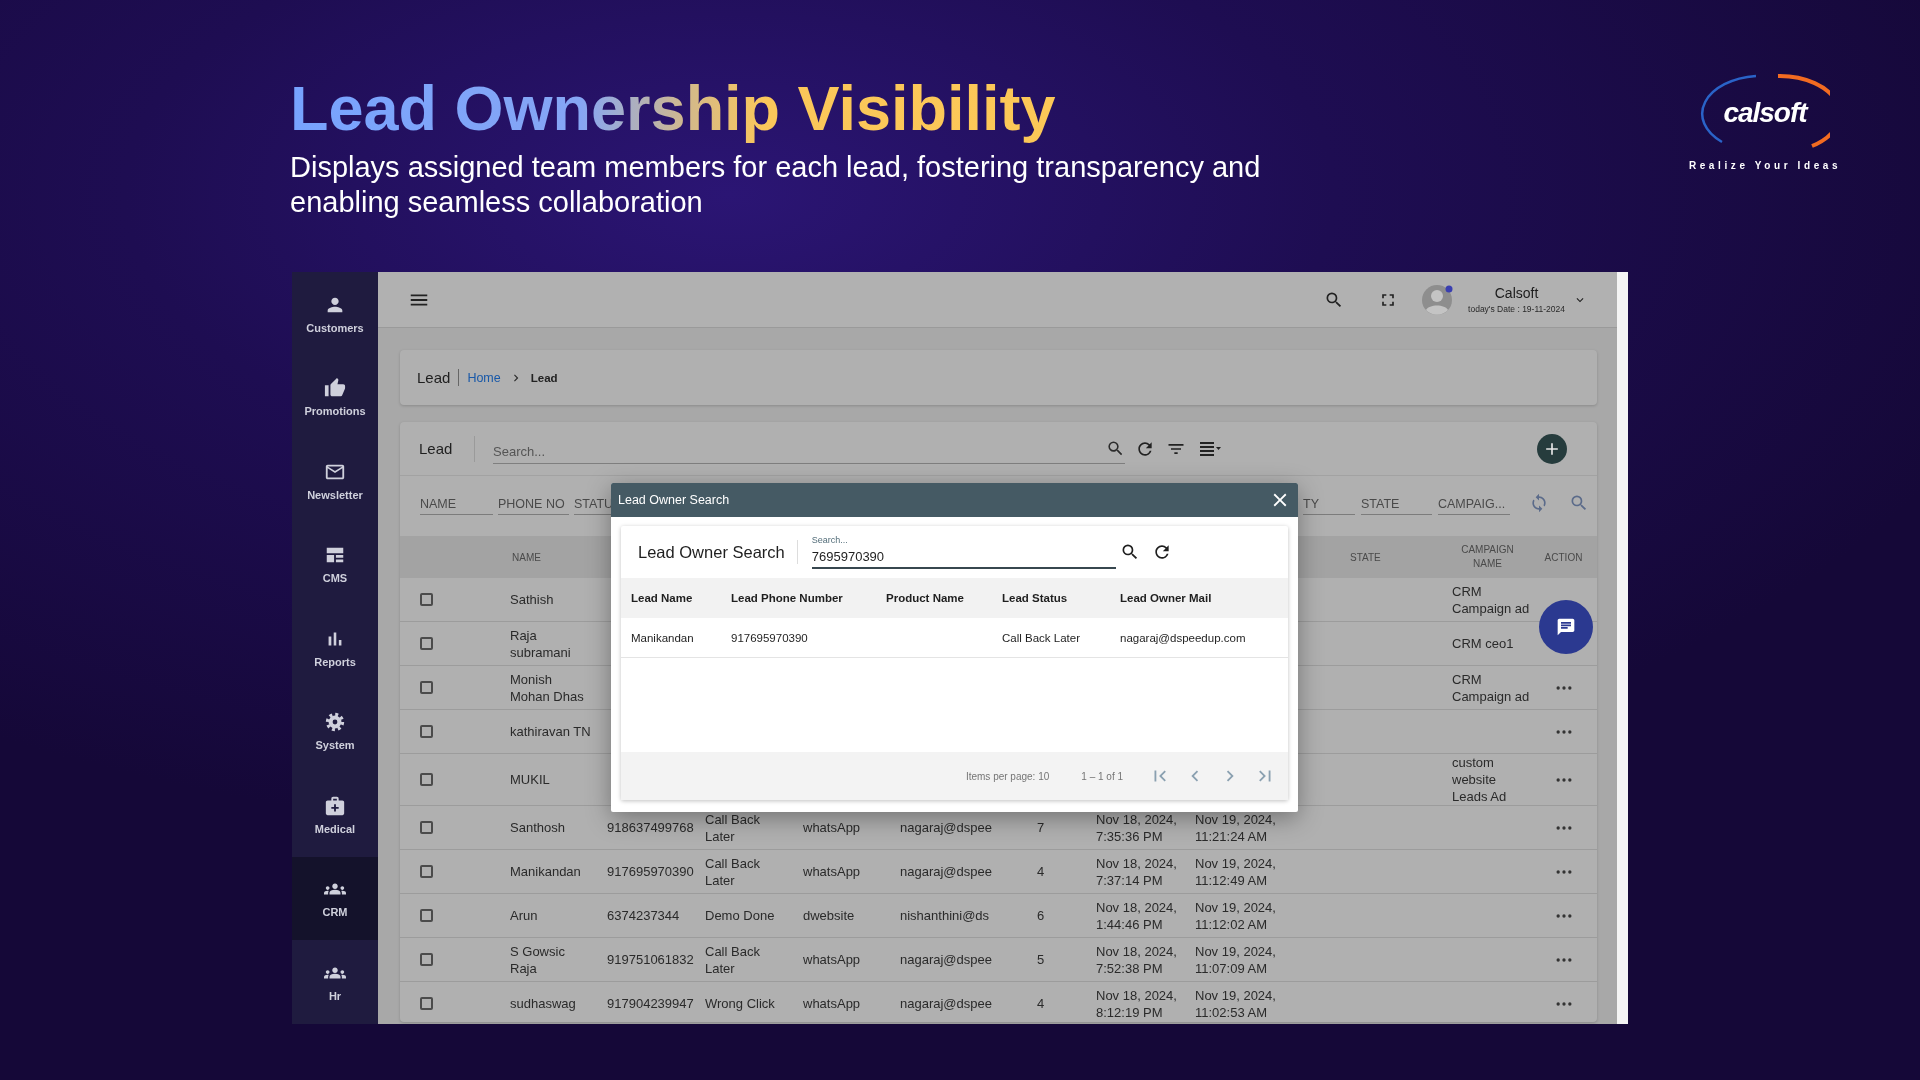 This screenshot has width=1920, height=1080. What do you see at coordinates (1516, 293) in the screenshot?
I see `user-name: Calsoft` at bounding box center [1516, 293].